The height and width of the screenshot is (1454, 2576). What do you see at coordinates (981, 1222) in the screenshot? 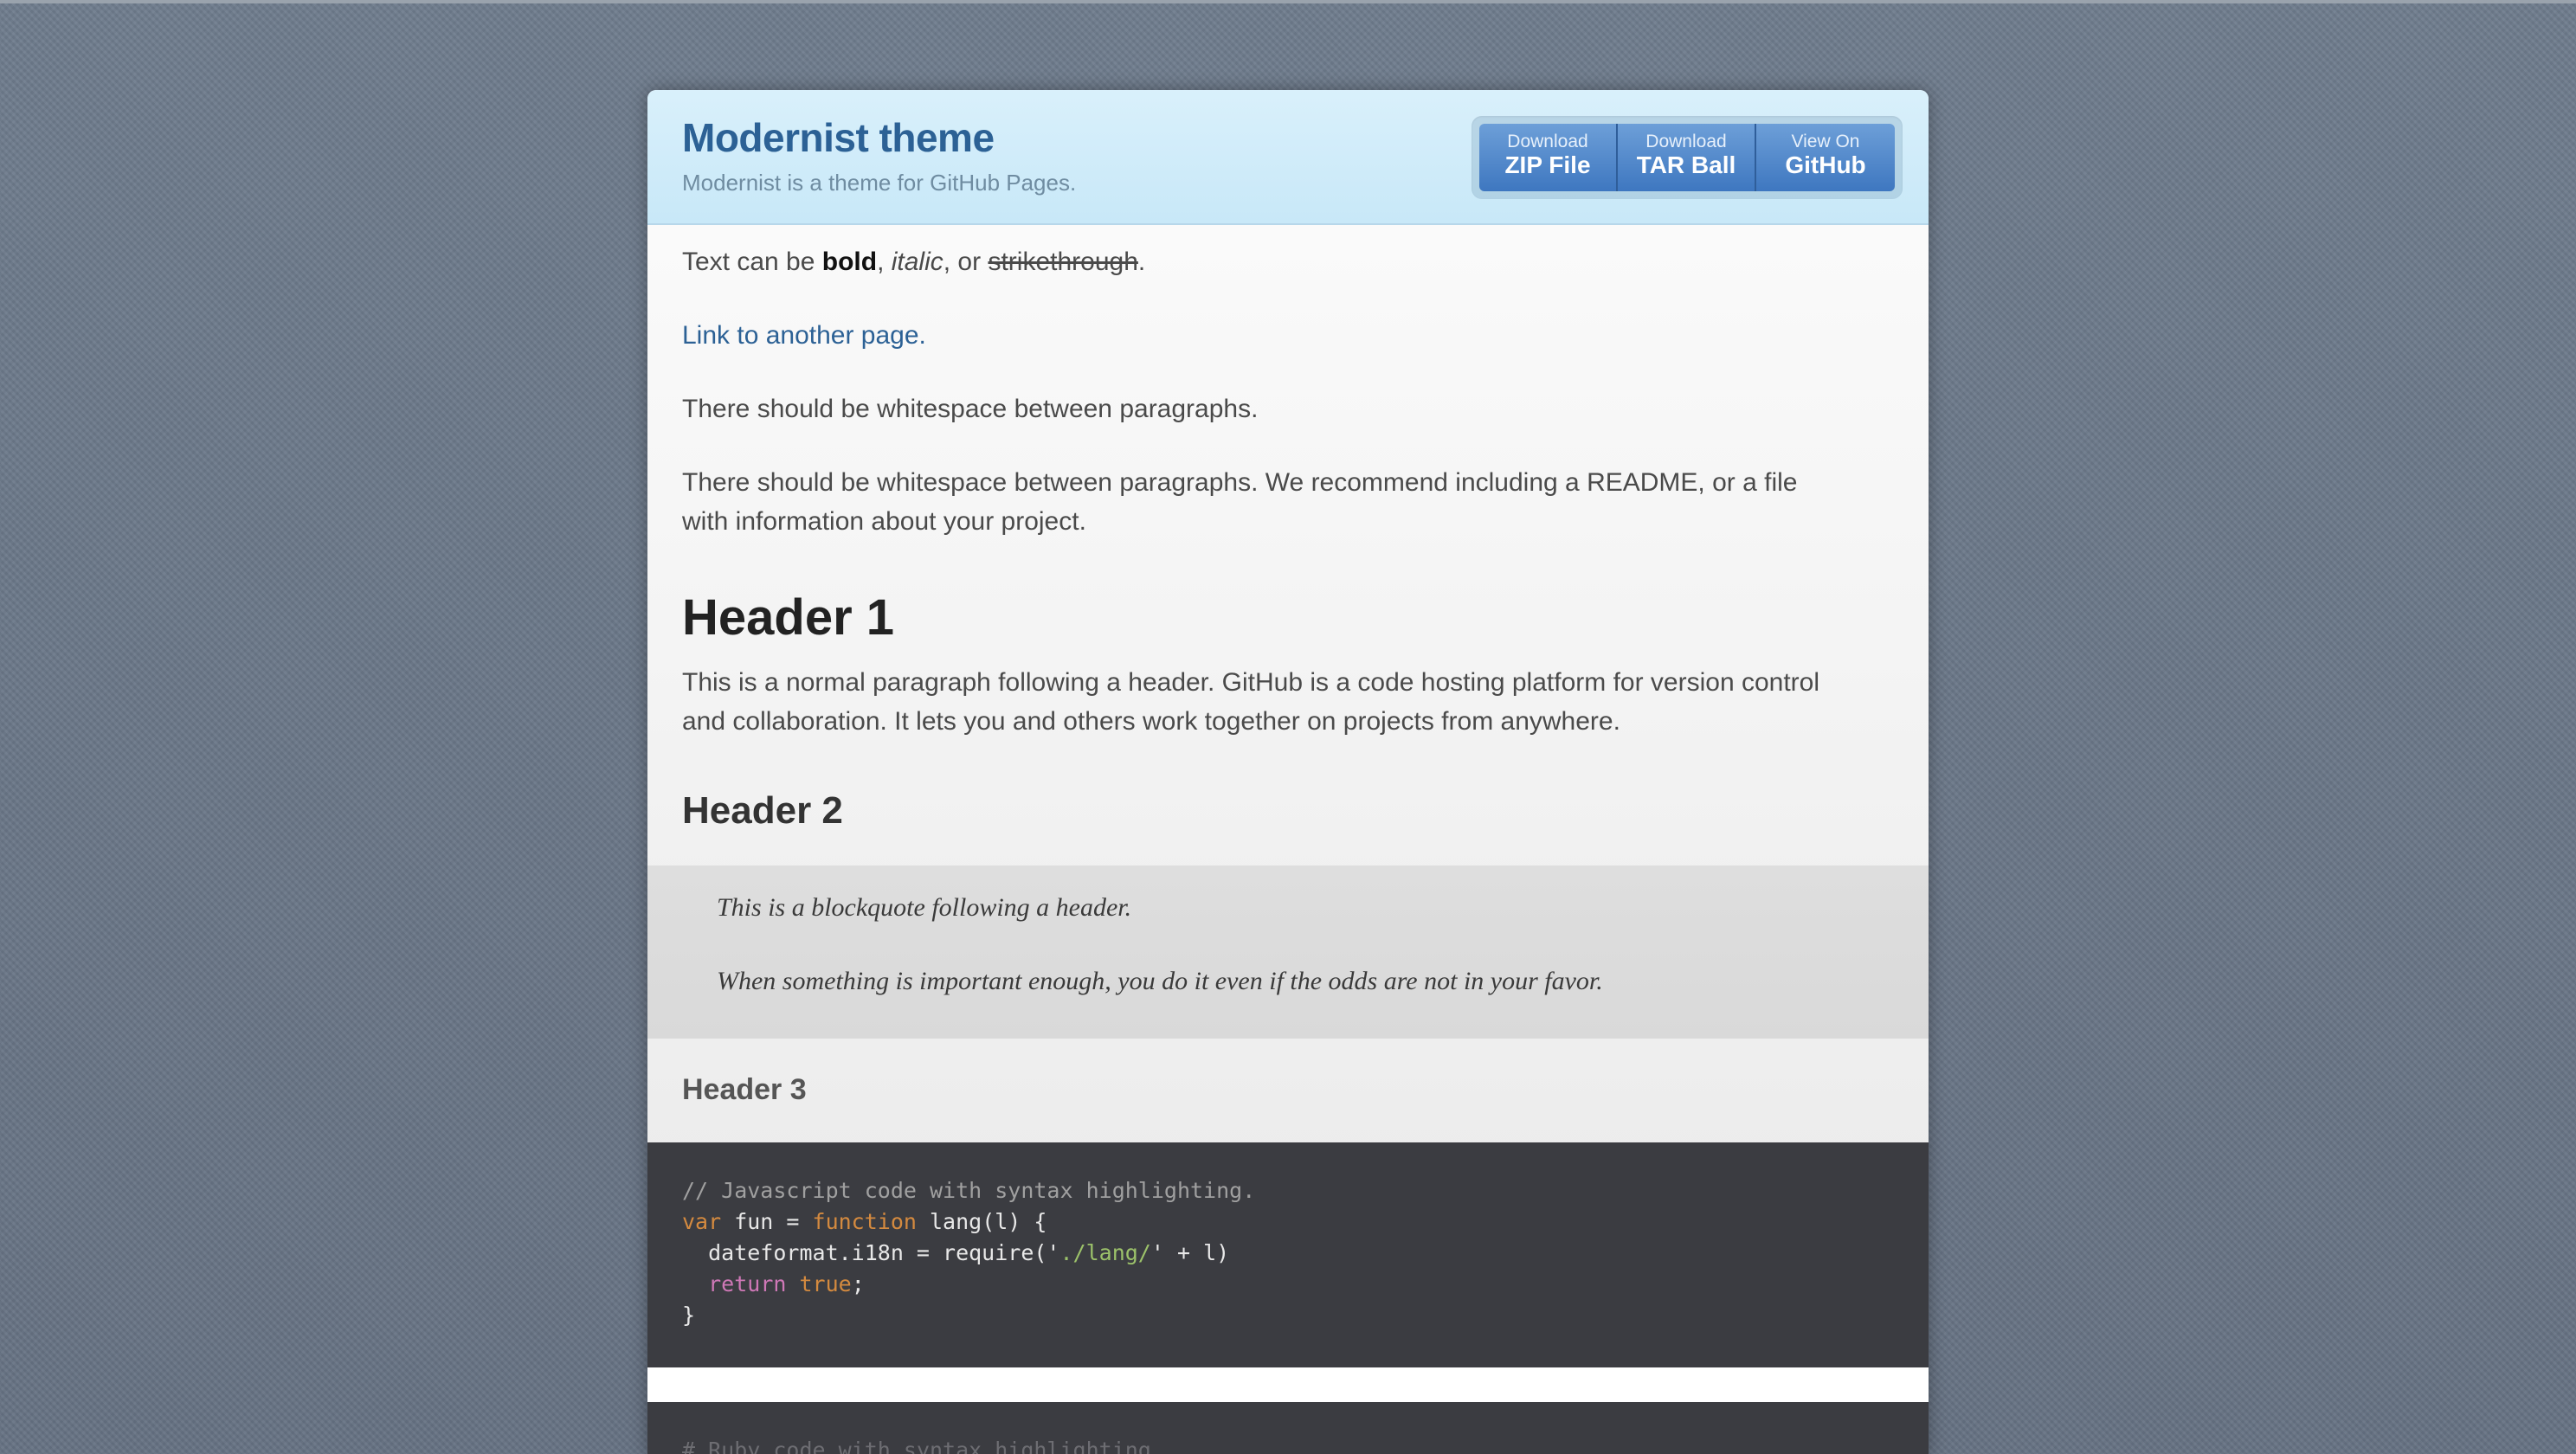
I see `code-text: lang(l) {` at bounding box center [981, 1222].